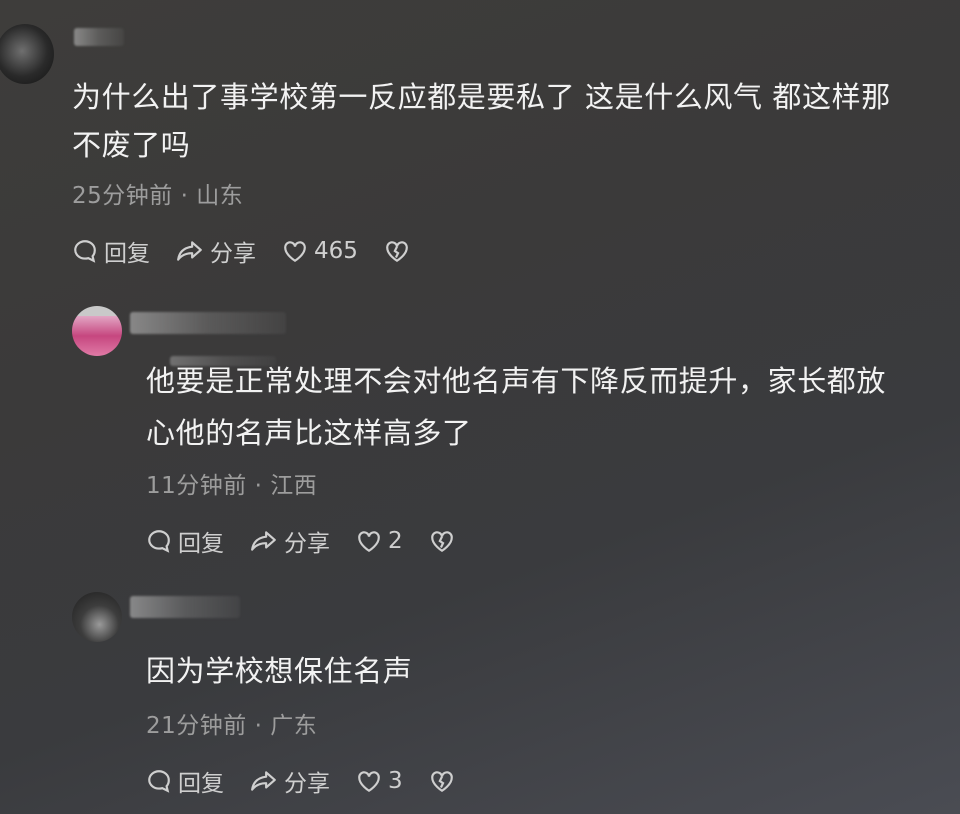 The image size is (960, 814). What do you see at coordinates (516, 381) in the screenshot?
I see `comment-text-line: 他要是正常处理不会对他名声有下降反而提升，家长都放` at bounding box center [516, 381].